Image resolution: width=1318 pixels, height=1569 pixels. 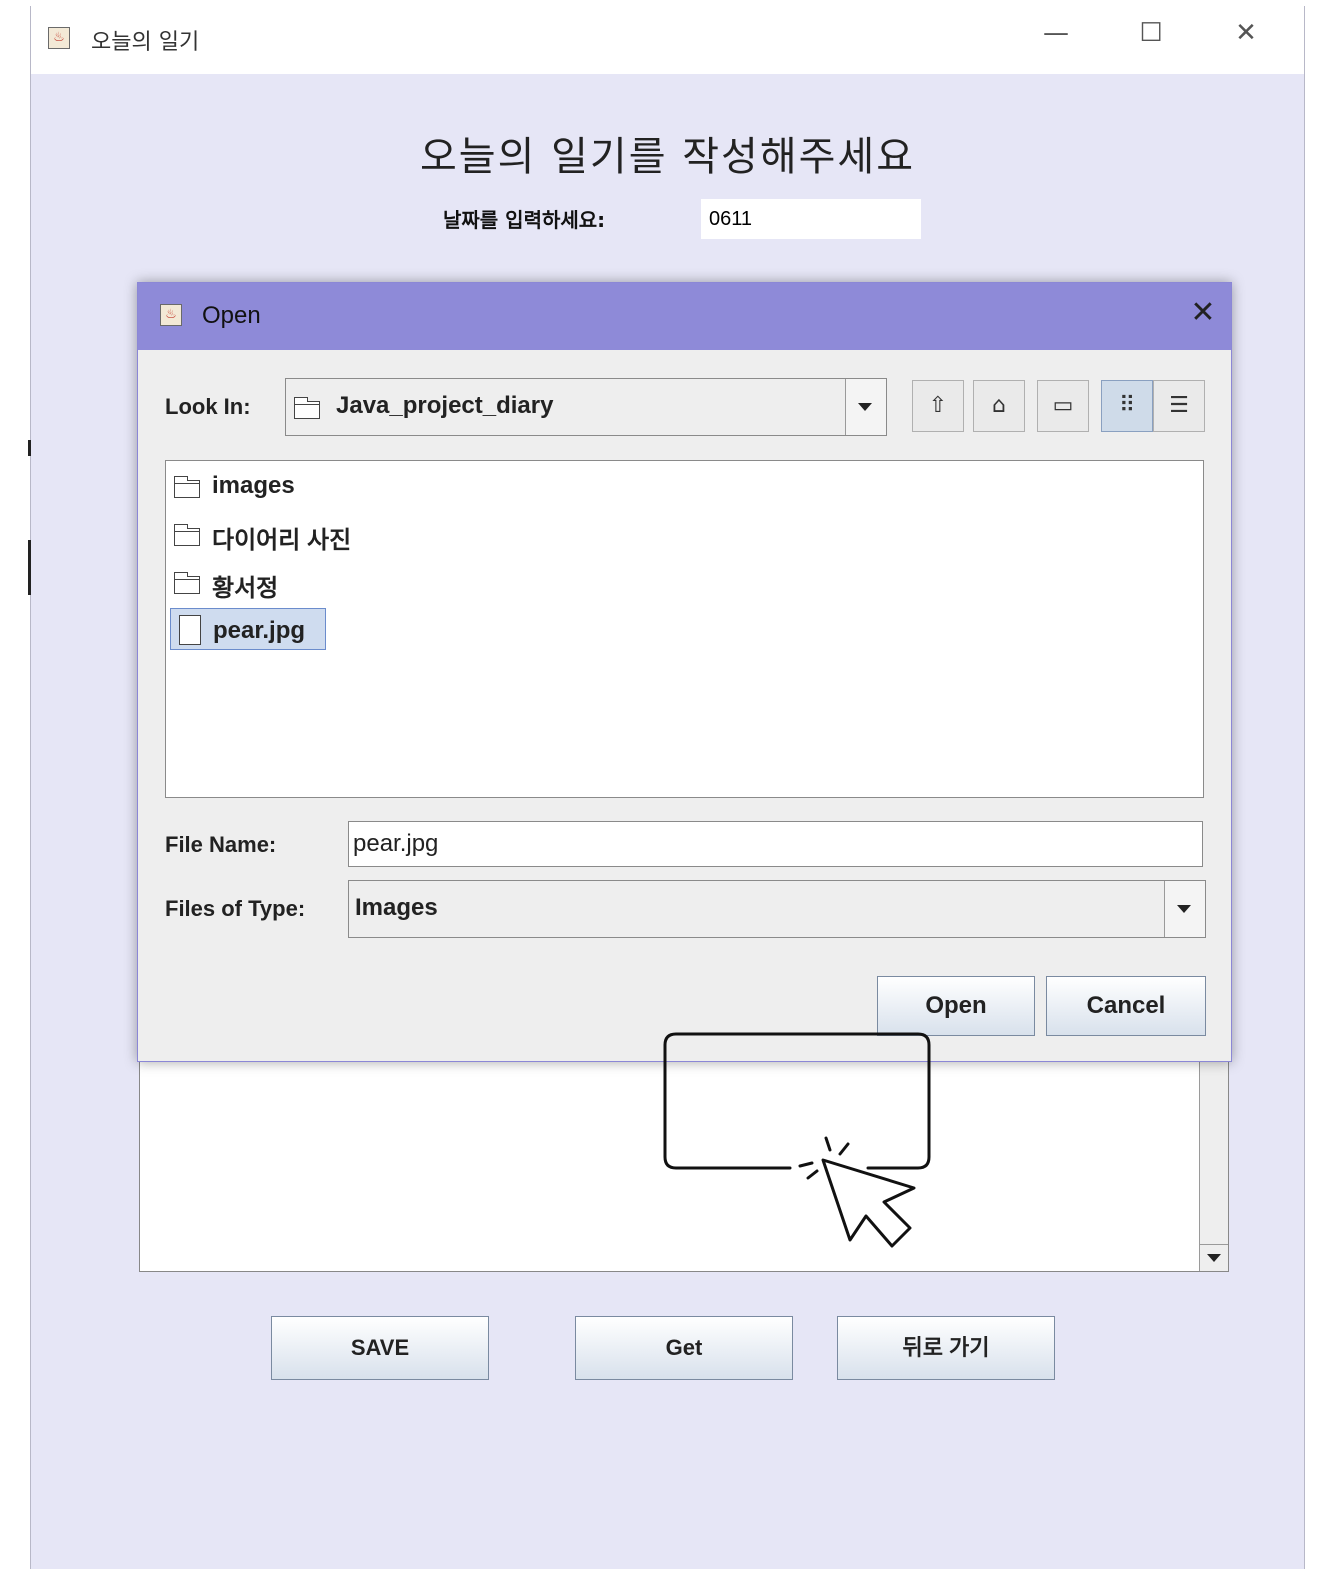 I want to click on details-view-icon: ☰, so click(x=1179, y=405).